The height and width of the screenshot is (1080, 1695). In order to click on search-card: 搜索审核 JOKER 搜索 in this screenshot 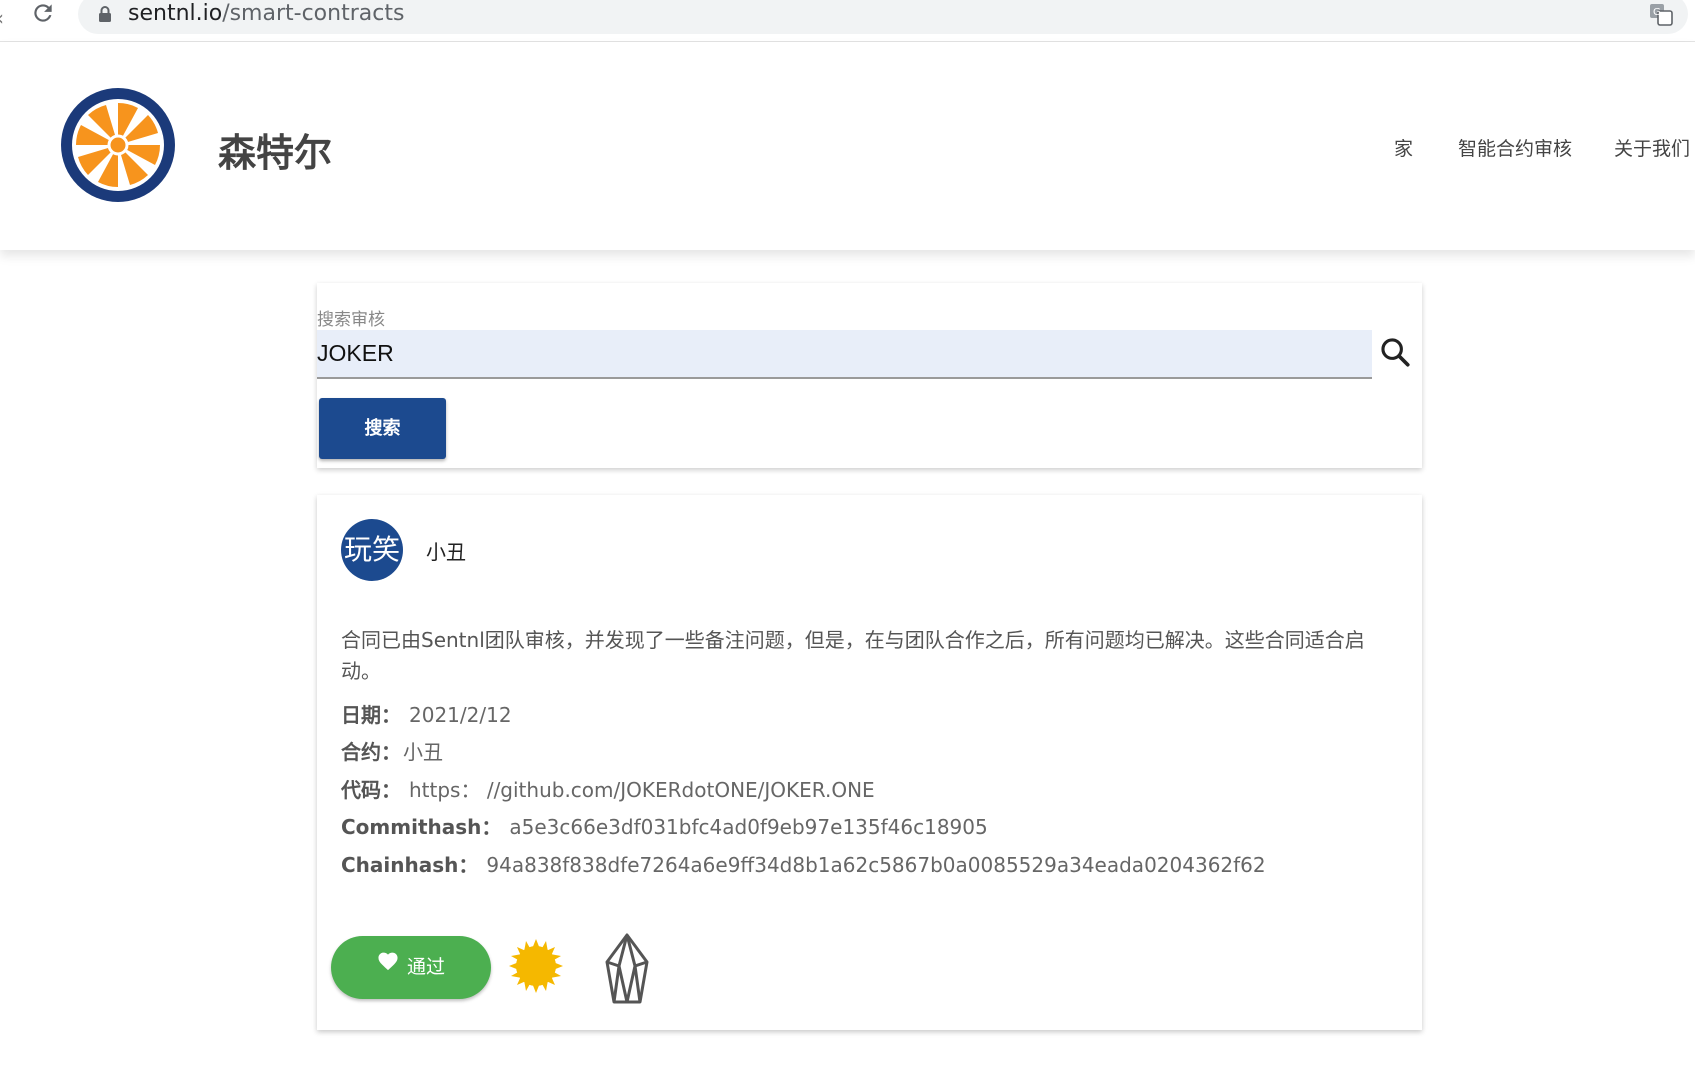, I will do `click(869, 375)`.